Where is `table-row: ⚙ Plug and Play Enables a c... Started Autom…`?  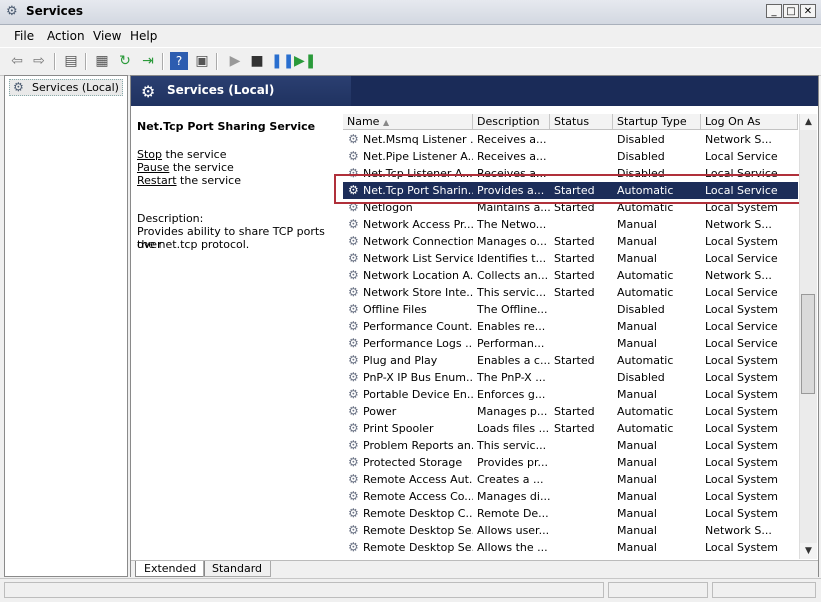 table-row: ⚙ Plug and Play Enables a c... Started Autom… is located at coordinates (570, 360).